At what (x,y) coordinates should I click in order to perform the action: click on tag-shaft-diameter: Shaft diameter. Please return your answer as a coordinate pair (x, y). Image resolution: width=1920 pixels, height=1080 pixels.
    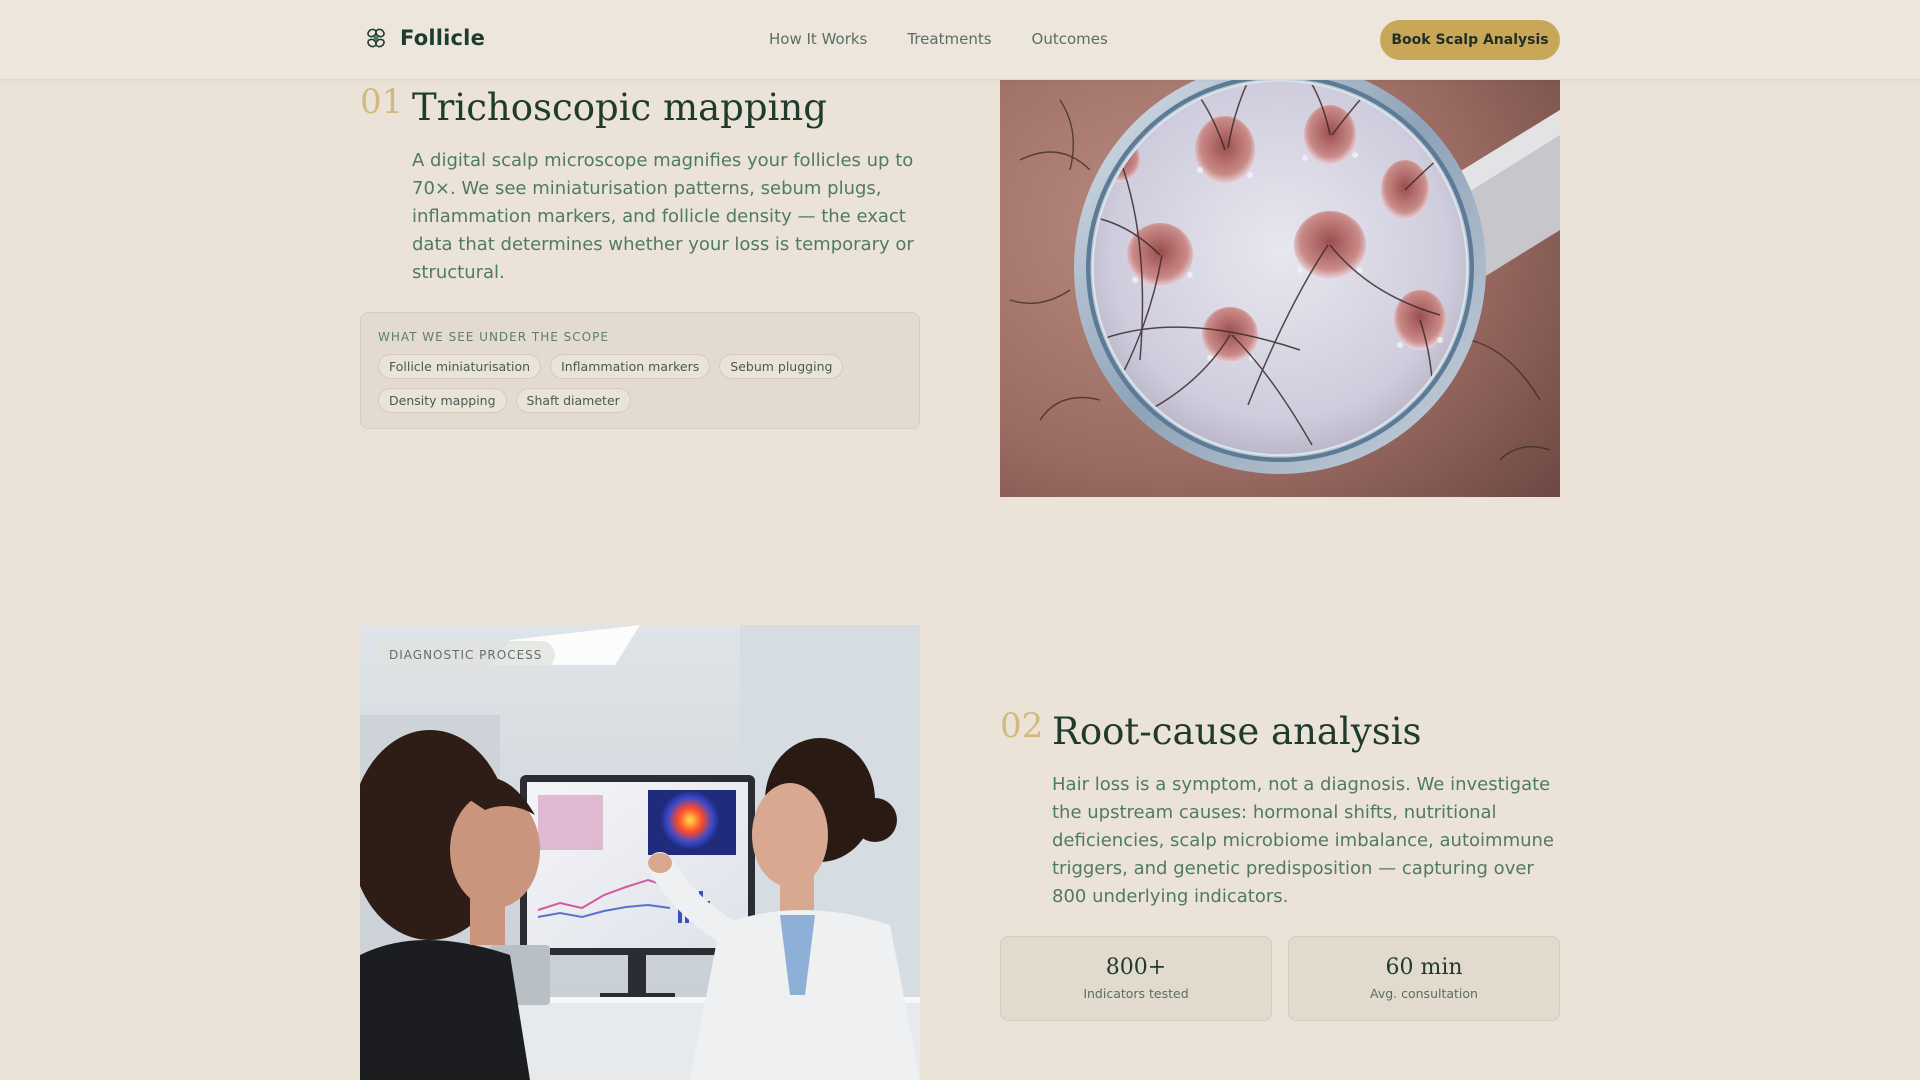
    Looking at the image, I should click on (573, 400).